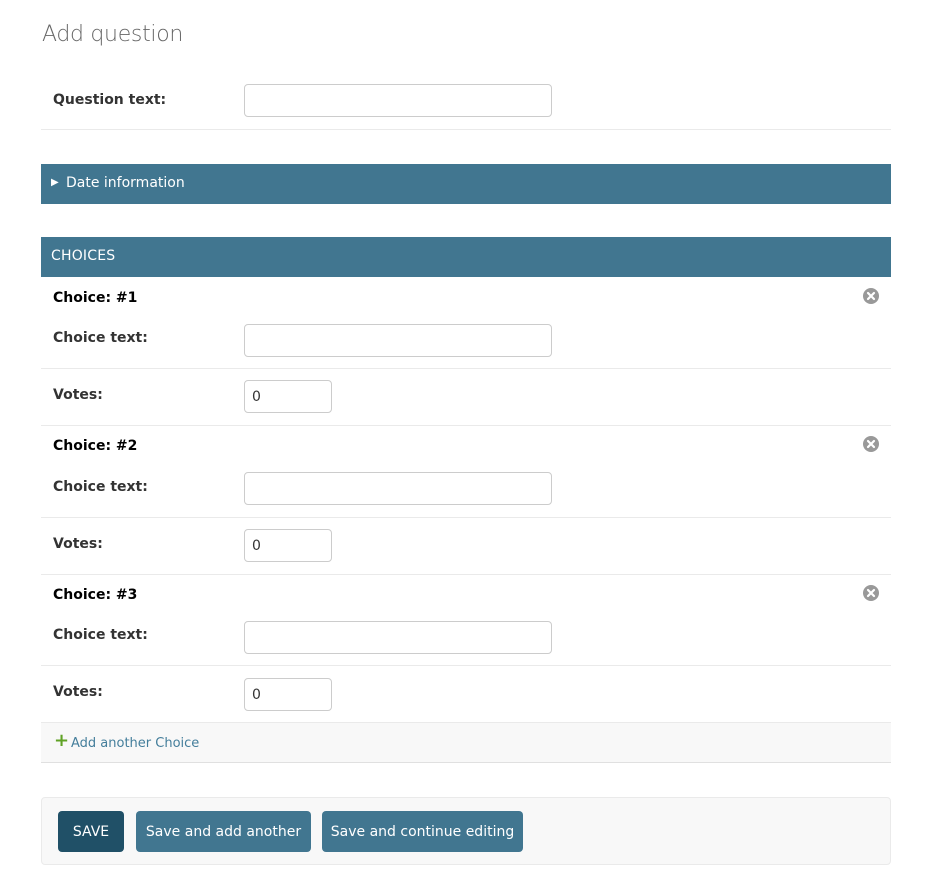  Describe the element at coordinates (223, 831) in the screenshot. I see `save-and-add-another-button: Save and add another` at that location.